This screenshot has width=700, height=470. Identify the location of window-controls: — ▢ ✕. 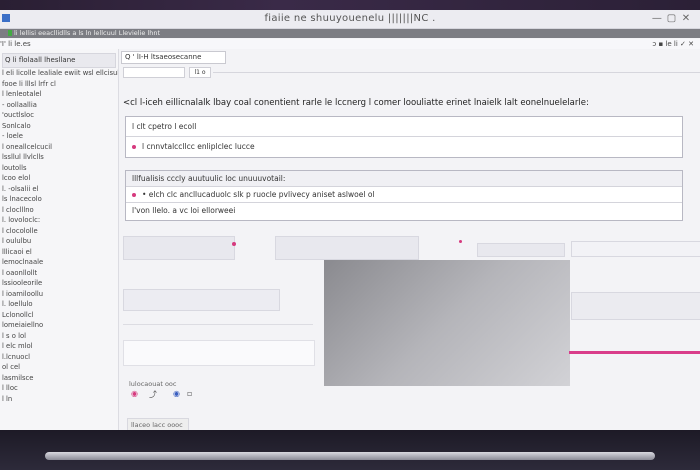
(671, 18).